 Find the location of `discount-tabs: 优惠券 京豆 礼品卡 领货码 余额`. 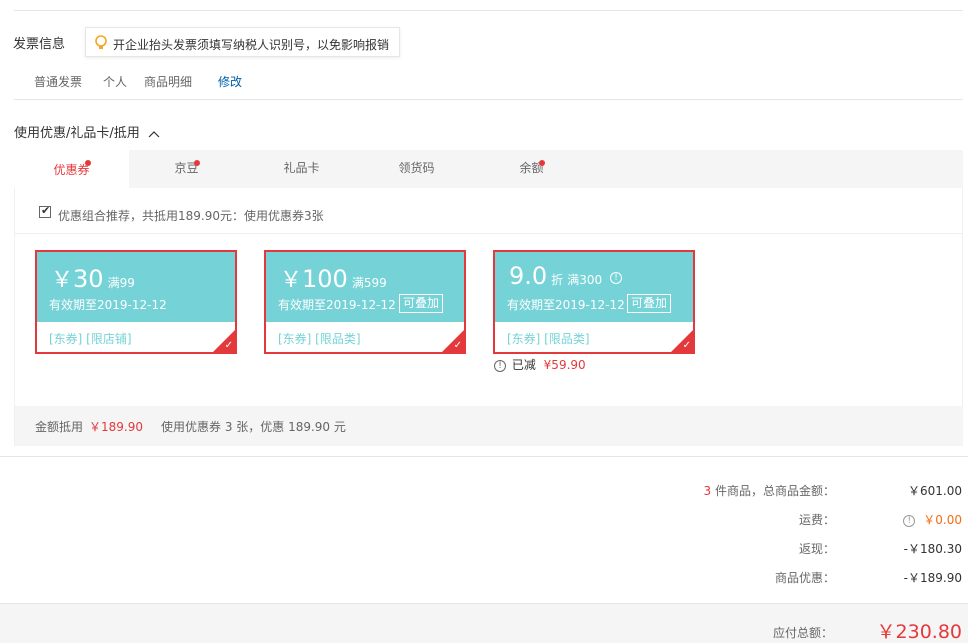

discount-tabs: 优惠券 京豆 礼品卡 领货码 余额 is located at coordinates (488, 169).